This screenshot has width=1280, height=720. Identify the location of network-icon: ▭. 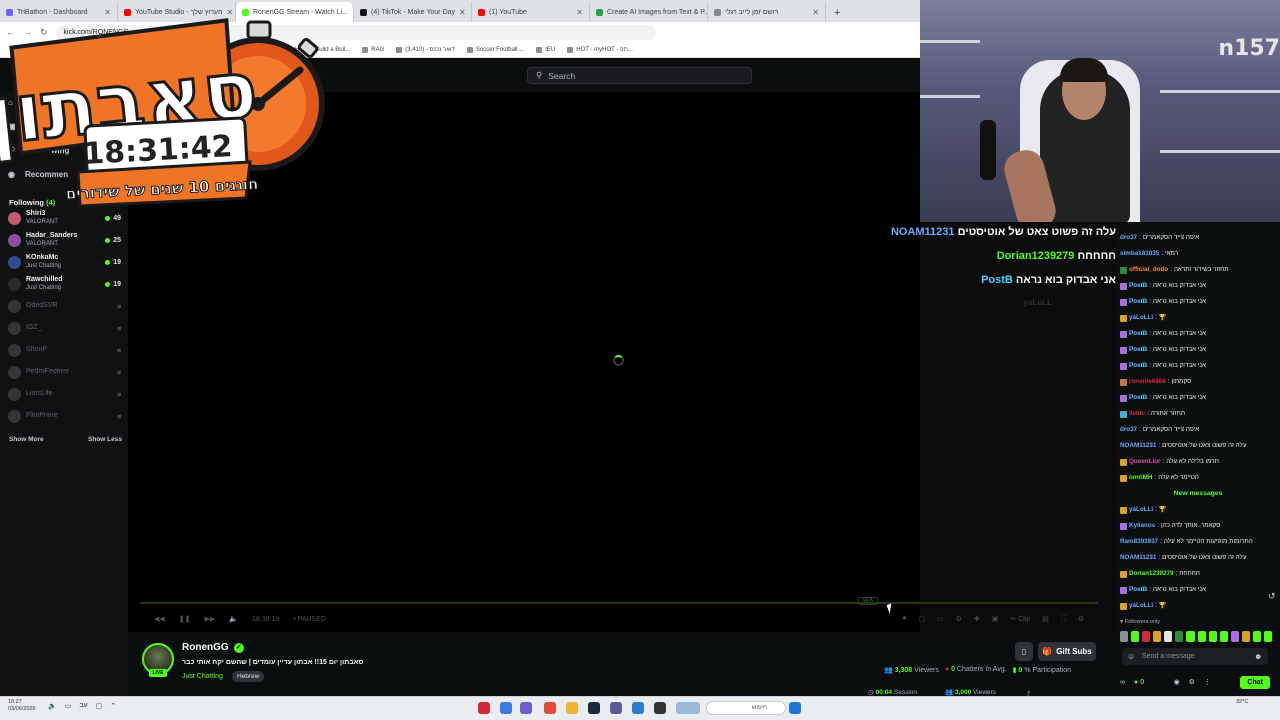
(68, 706).